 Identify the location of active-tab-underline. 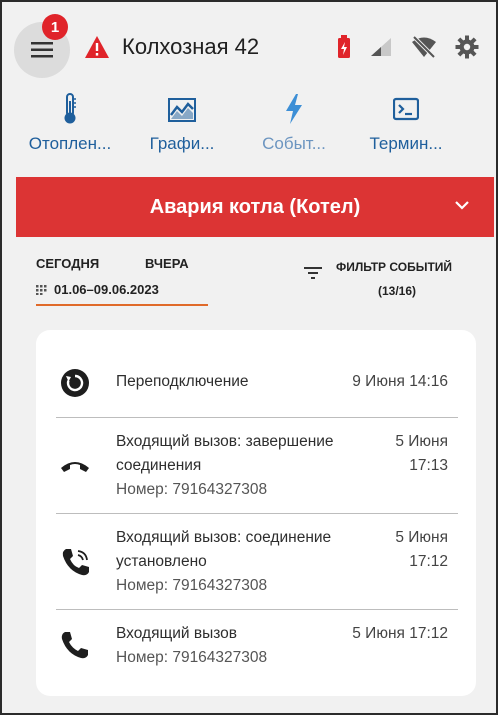
(122, 305).